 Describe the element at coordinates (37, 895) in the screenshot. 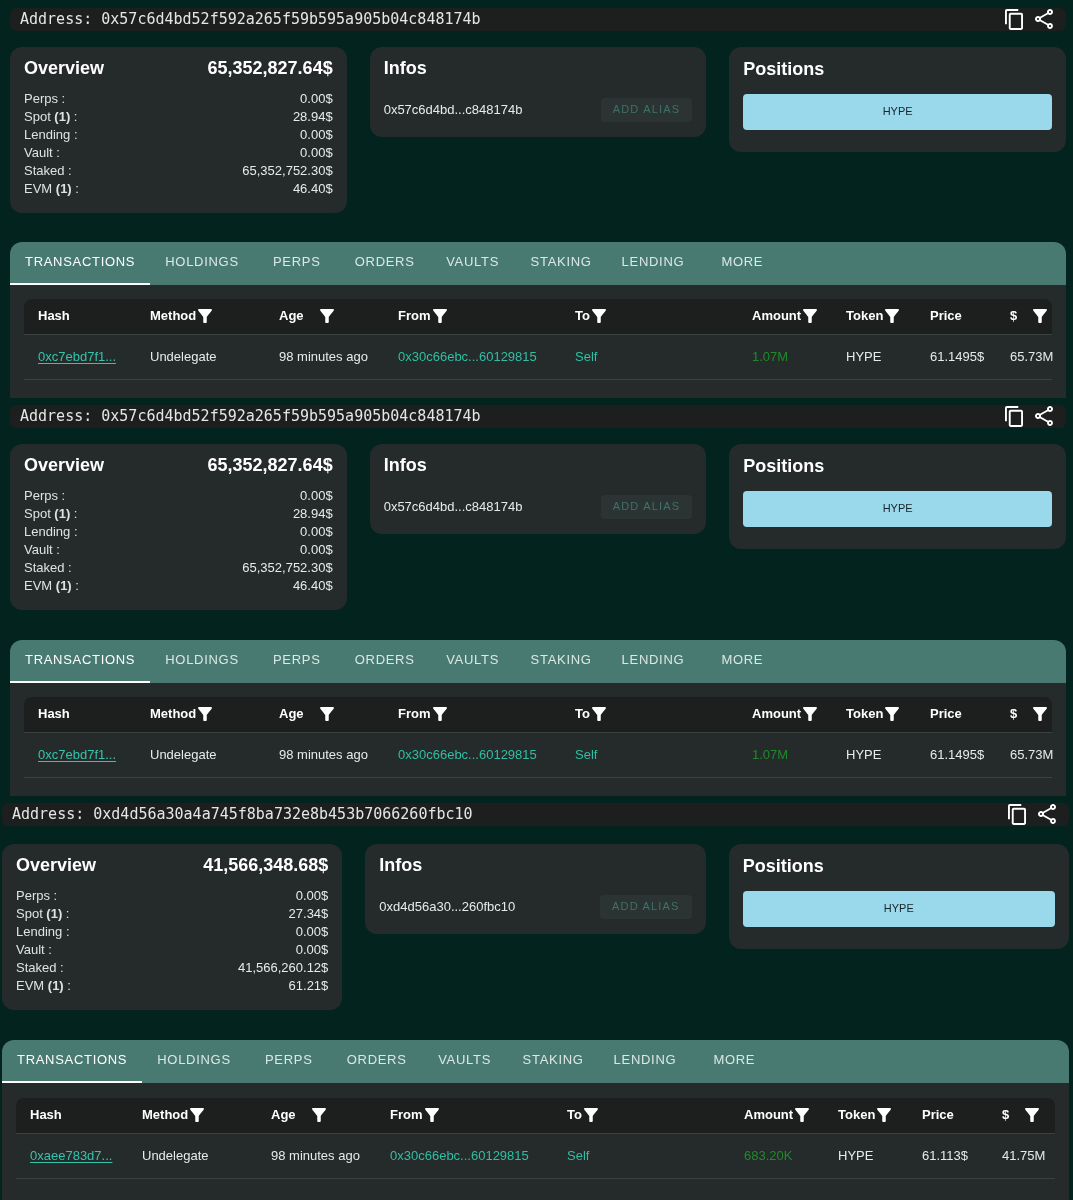

I see `balance-label: Perps :` at that location.